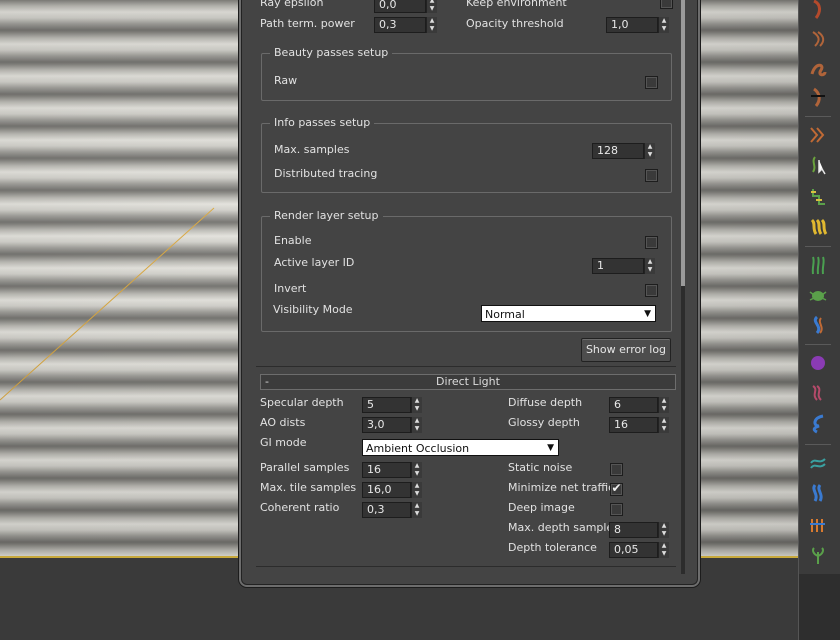 The height and width of the screenshot is (640, 840). Describe the element at coordinates (818, 325) in the screenshot. I see `hair-twist-icon` at that location.